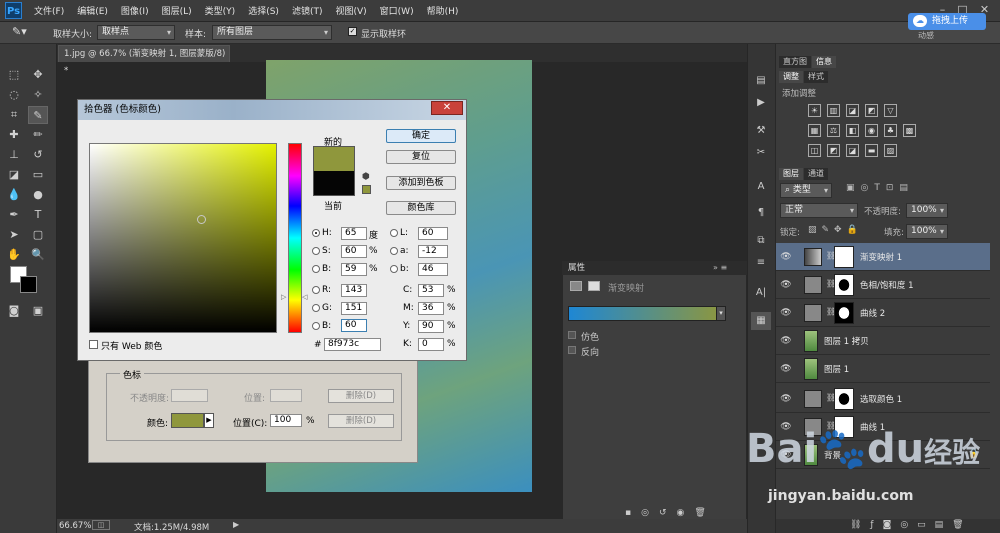  Describe the element at coordinates (833, 110) in the screenshot. I see `levels-icon: ▥` at that location.